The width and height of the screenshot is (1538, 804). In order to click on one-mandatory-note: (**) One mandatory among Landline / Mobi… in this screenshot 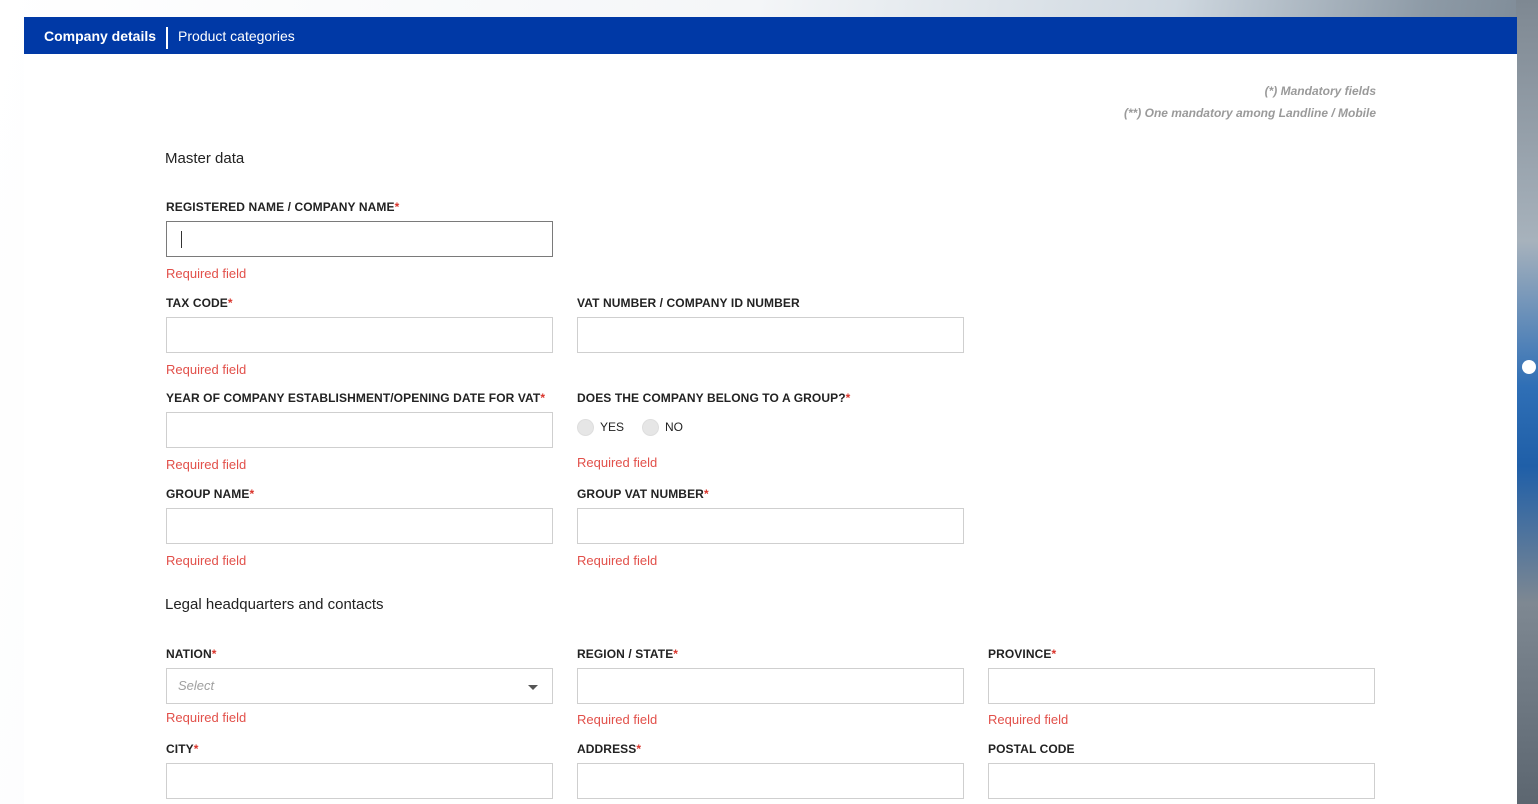, I will do `click(1249, 113)`.